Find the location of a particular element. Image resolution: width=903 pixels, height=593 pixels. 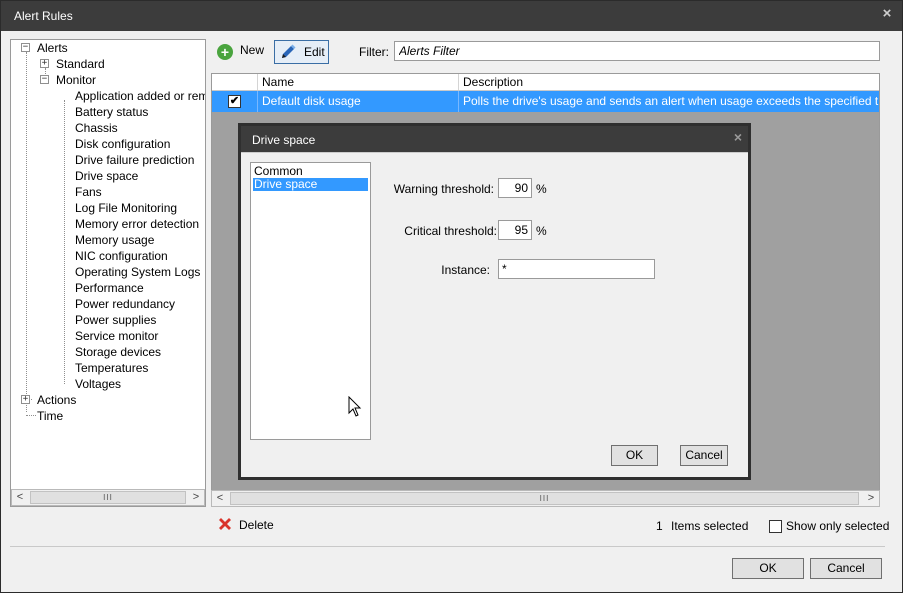

dialog-title: Drive space is located at coordinates (284, 140).